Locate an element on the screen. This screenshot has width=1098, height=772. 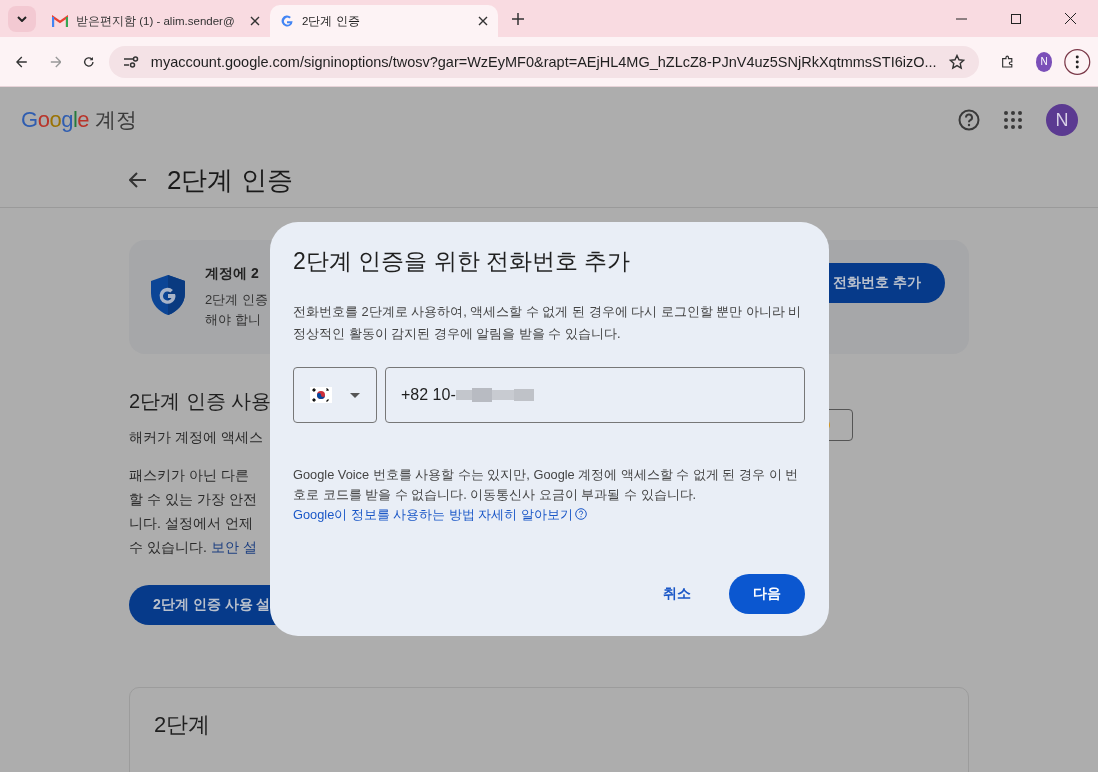
new-tab-icon is located at coordinates (518, 18).